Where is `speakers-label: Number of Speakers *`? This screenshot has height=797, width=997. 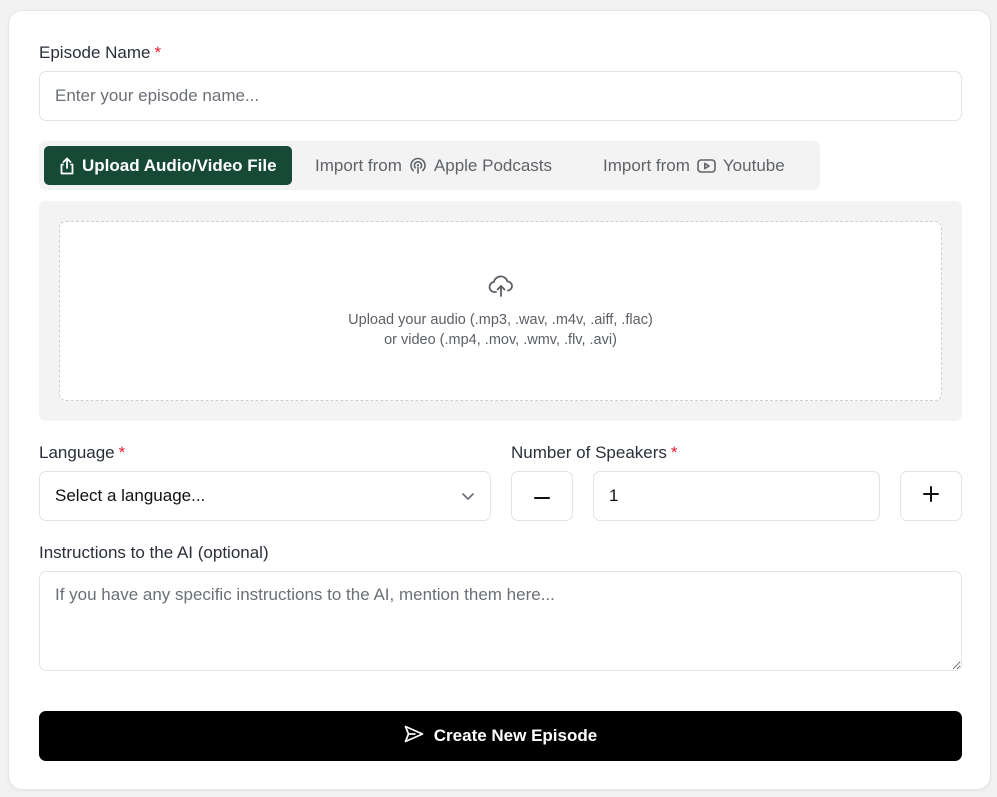 speakers-label: Number of Speakers * is located at coordinates (594, 453).